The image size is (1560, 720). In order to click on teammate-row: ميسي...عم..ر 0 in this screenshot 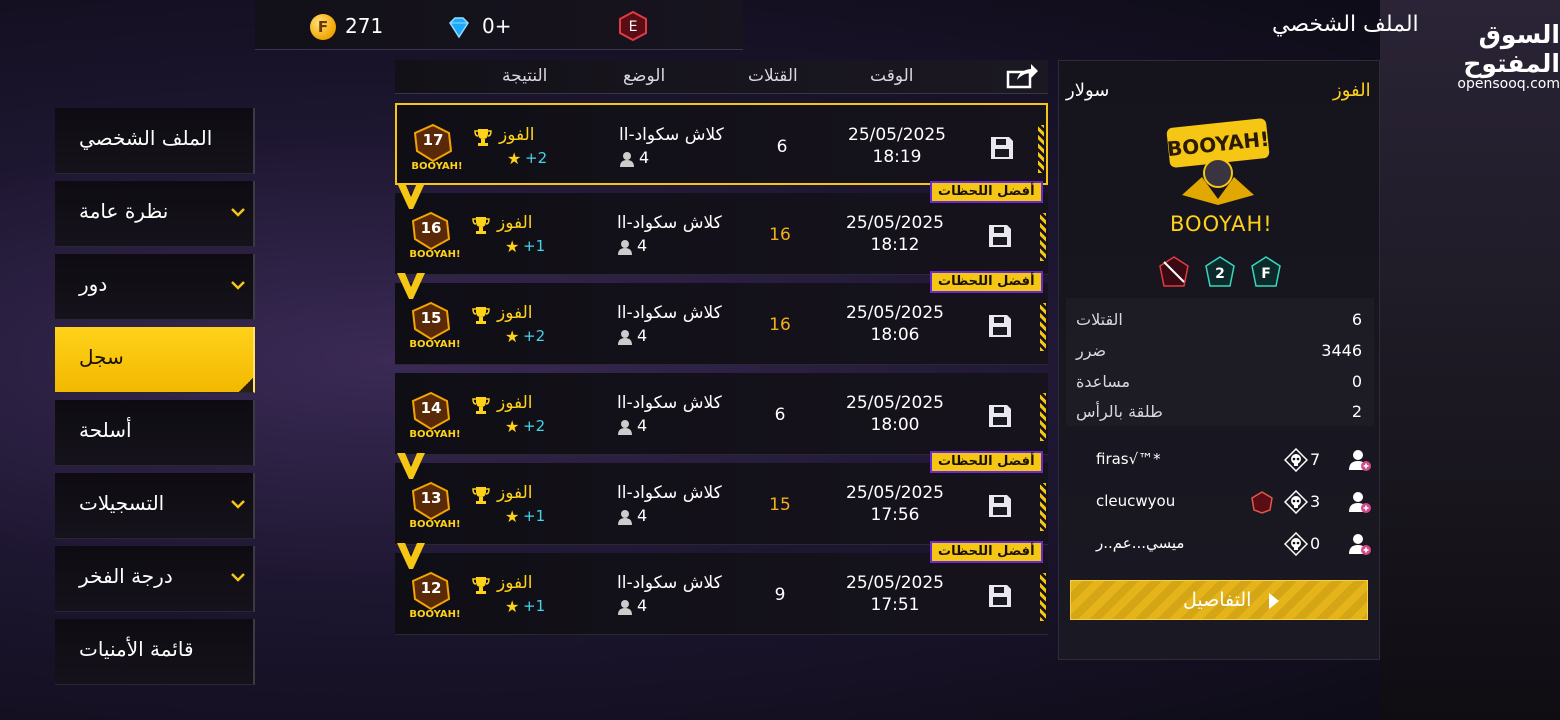, I will do `click(1220, 544)`.